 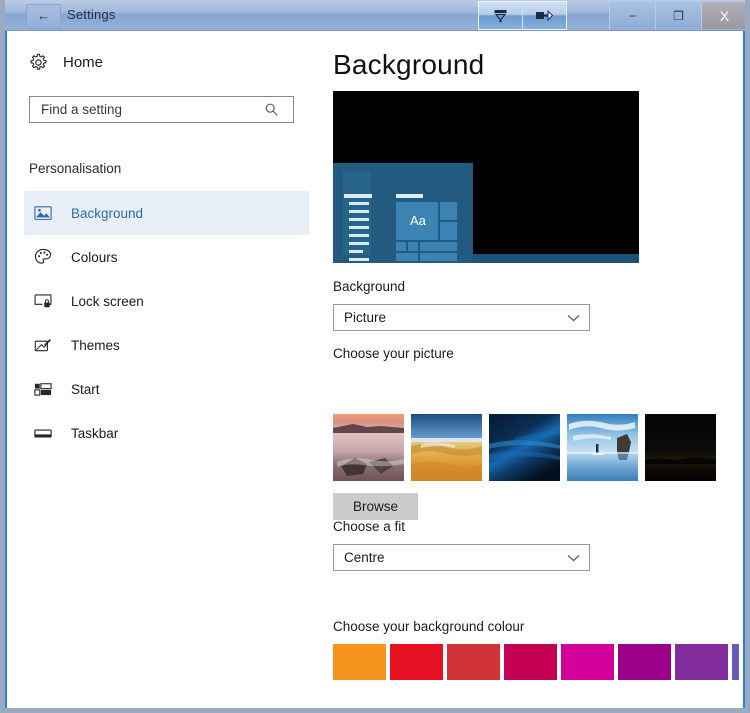 I want to click on thumb-windows-hero, so click(x=524, y=447).